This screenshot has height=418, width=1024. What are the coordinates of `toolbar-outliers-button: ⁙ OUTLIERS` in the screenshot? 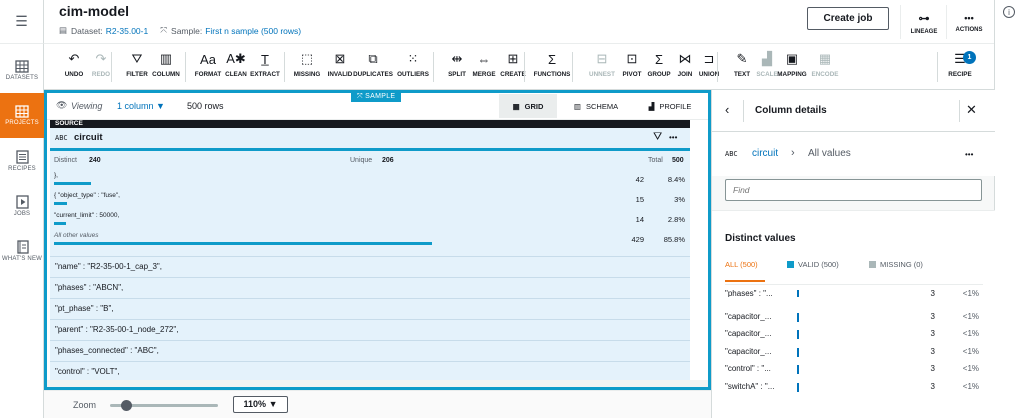 It's located at (413, 64).